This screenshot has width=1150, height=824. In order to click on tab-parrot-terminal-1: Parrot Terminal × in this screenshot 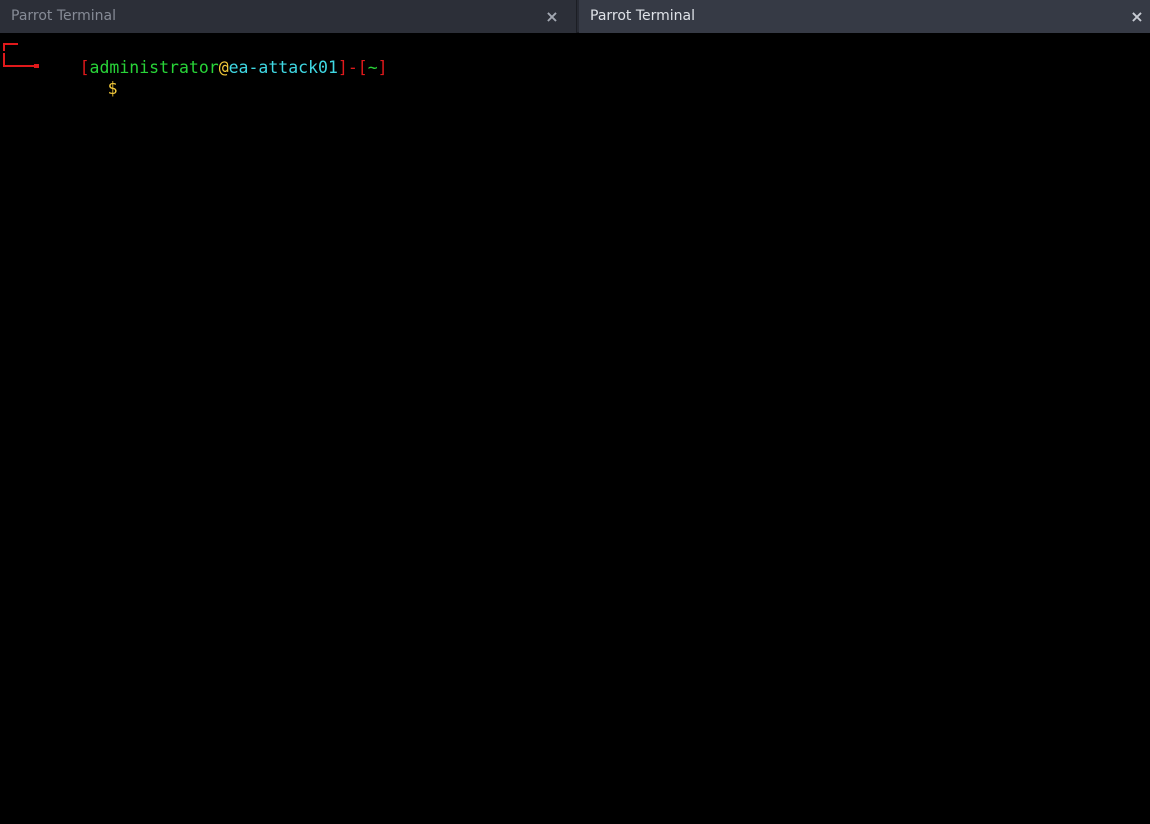, I will do `click(288, 16)`.